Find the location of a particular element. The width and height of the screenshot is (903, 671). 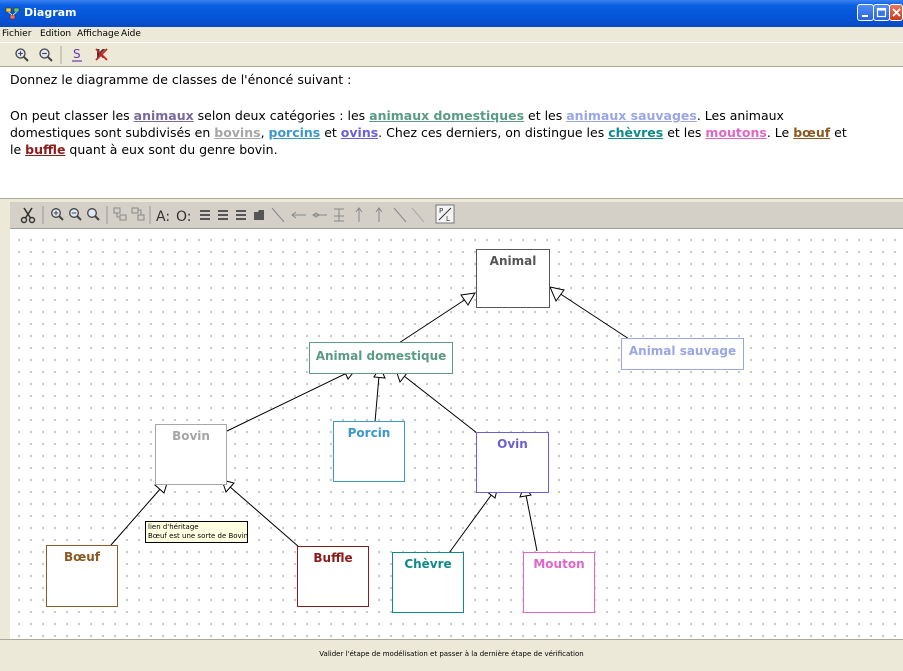

text-fragment: , is located at coordinates (264, 132).